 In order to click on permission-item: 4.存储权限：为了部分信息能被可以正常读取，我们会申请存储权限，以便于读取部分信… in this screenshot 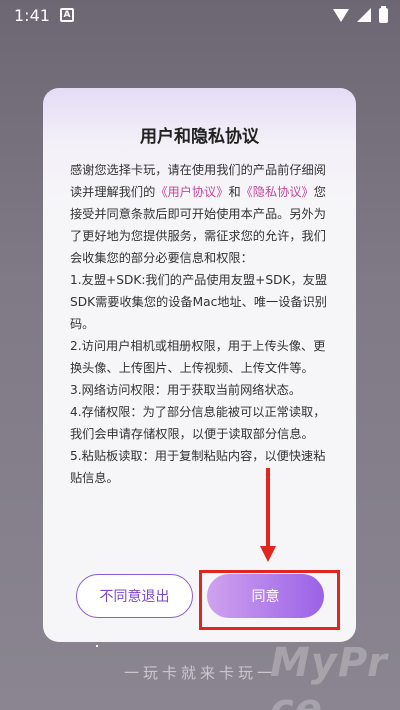, I will do `click(198, 423)`.